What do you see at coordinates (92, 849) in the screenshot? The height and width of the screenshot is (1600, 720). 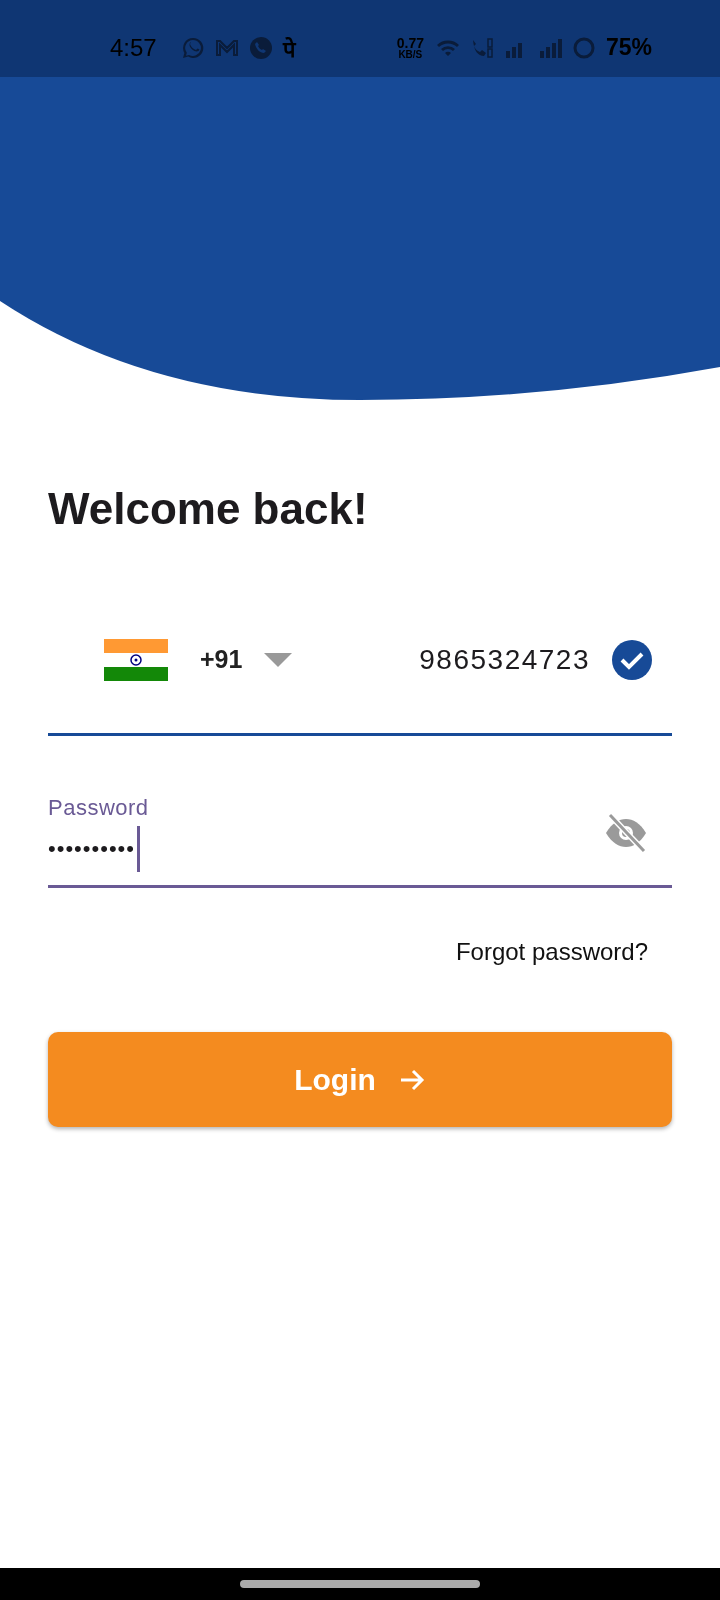 I see `password-value: ••••••••••` at bounding box center [92, 849].